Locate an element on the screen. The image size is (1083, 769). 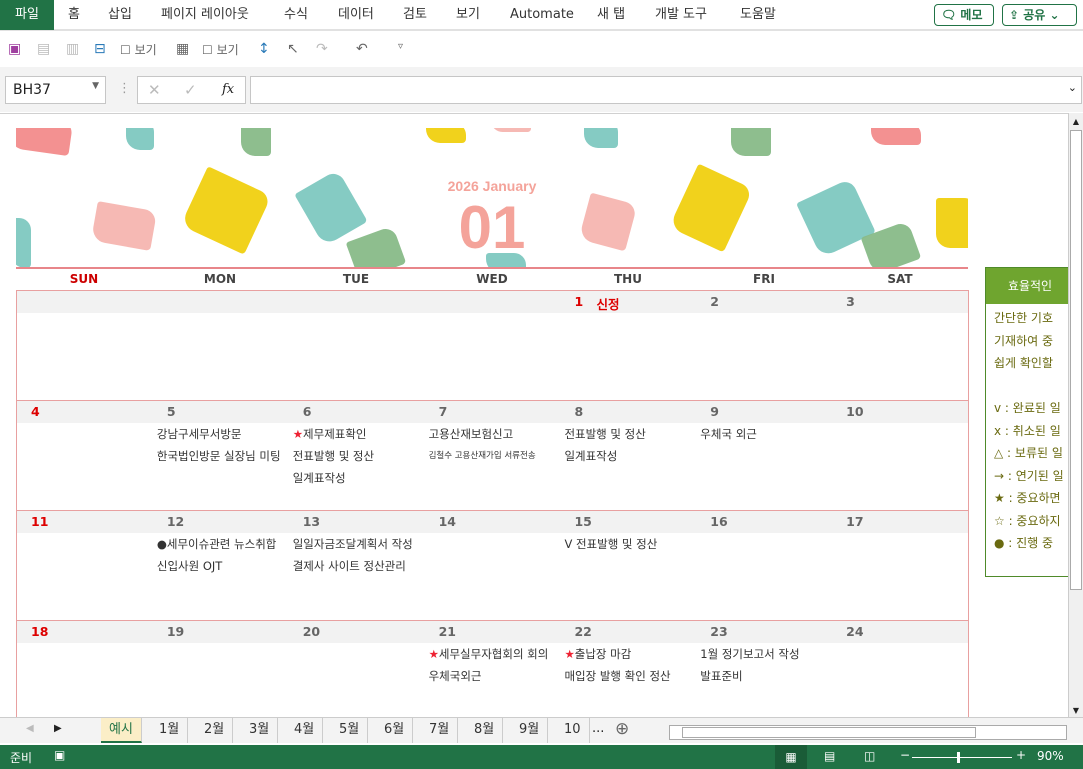
day-cell: 23 1월 정기보고서 작성 발표준비 is located at coordinates (764, 669).